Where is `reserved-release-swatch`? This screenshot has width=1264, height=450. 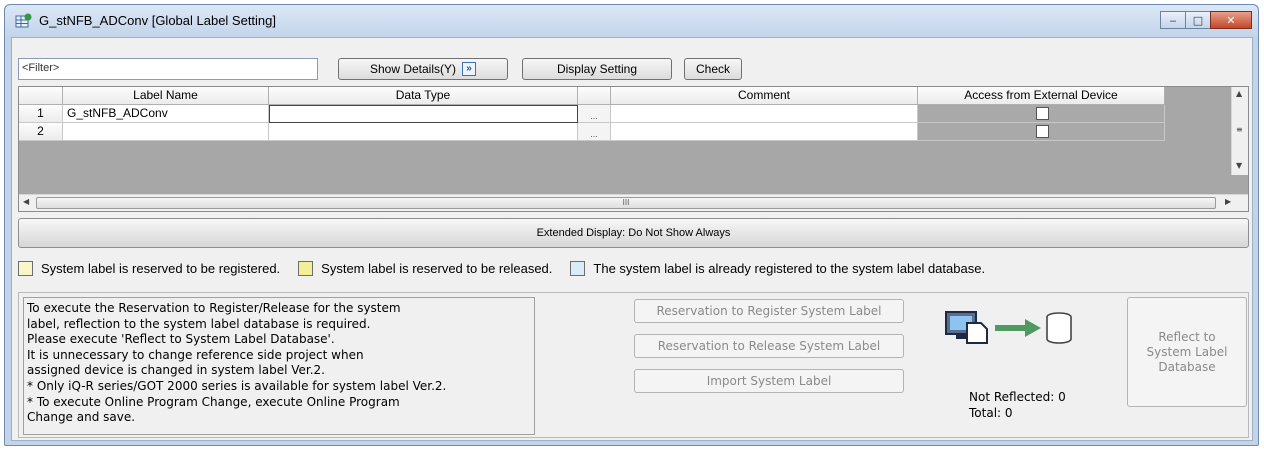
reserved-release-swatch is located at coordinates (306, 268).